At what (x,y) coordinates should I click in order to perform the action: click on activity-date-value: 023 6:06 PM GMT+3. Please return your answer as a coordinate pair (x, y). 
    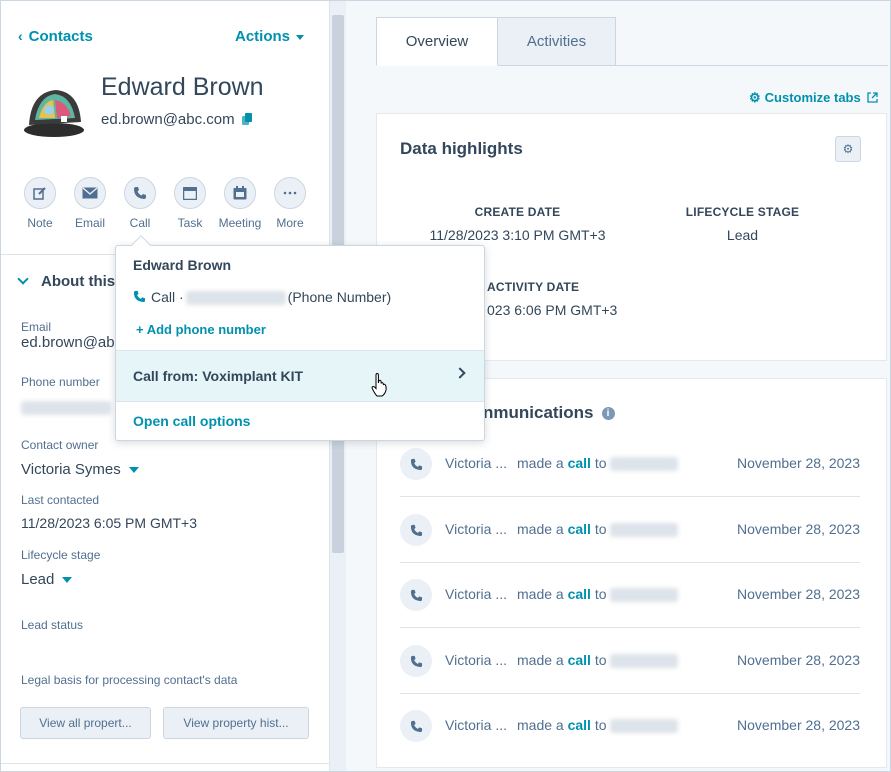
    Looking at the image, I should click on (552, 310).